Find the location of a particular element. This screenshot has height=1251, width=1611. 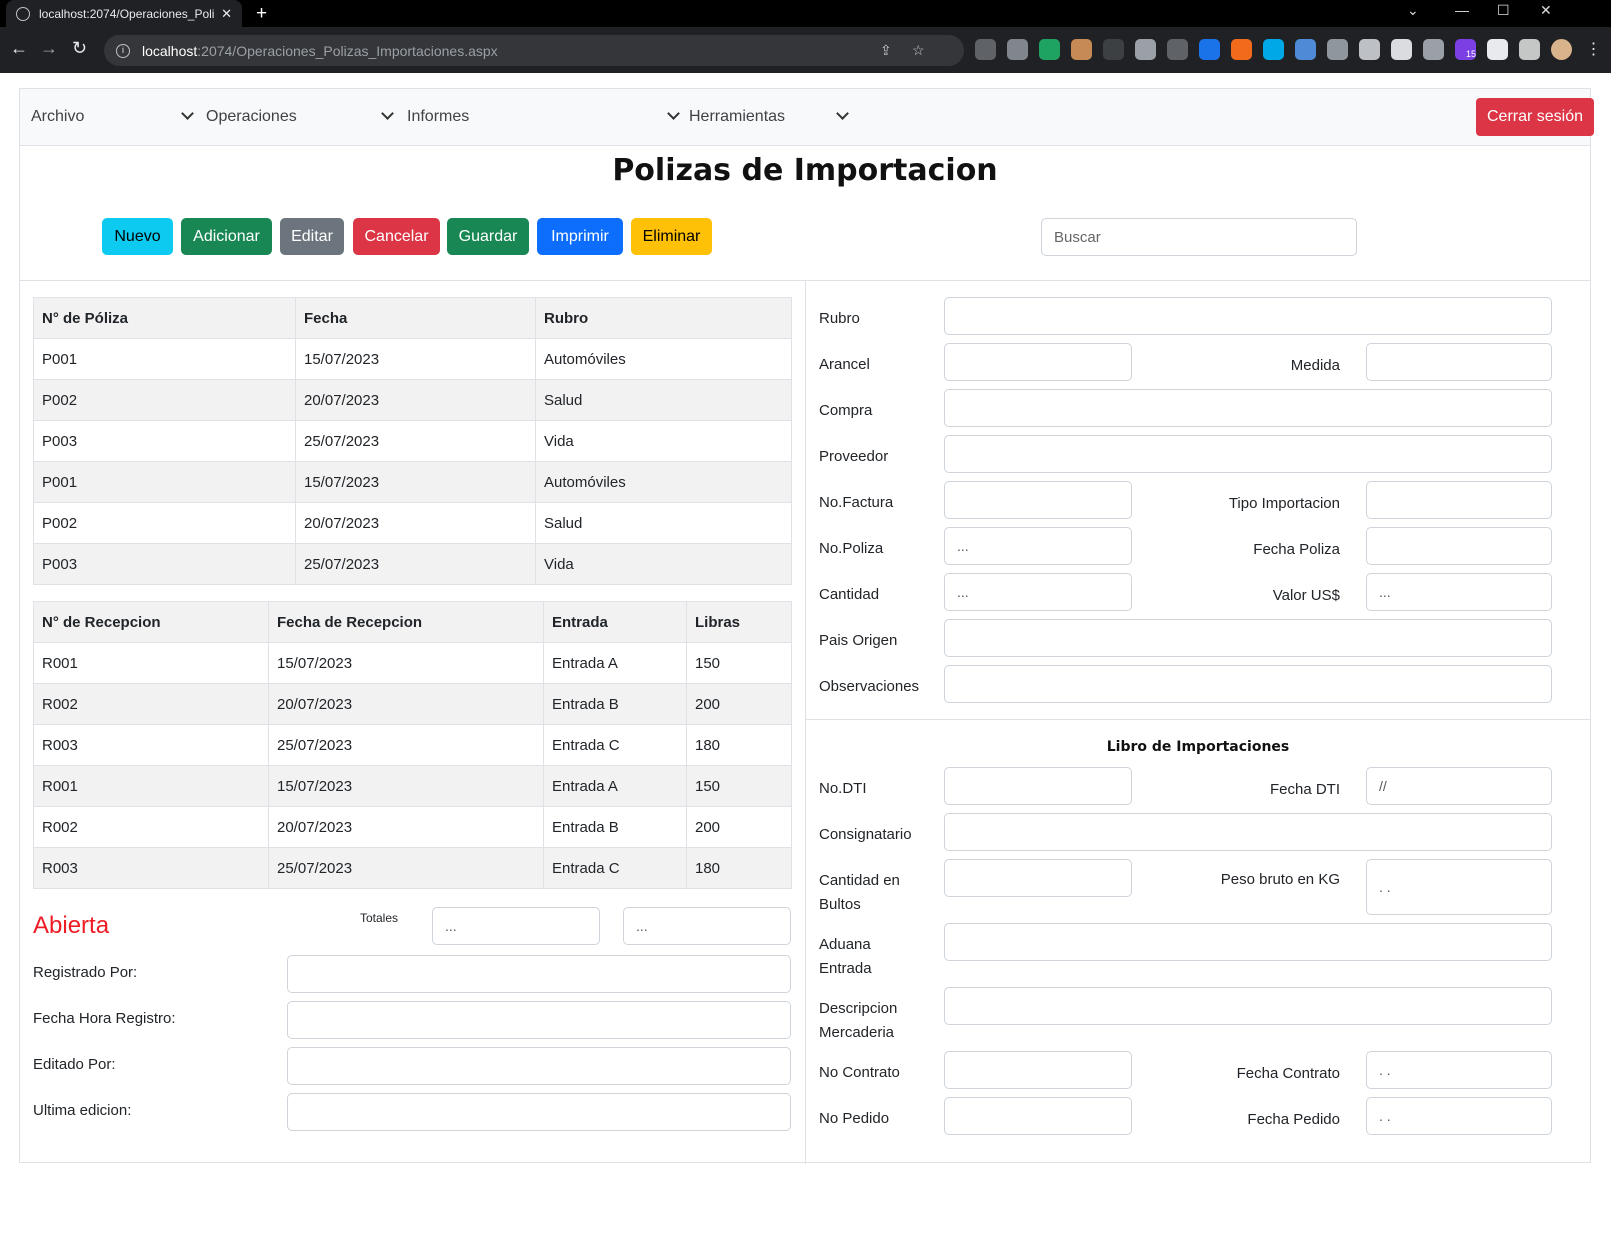

minimize-icon: — is located at coordinates (1462, 10).